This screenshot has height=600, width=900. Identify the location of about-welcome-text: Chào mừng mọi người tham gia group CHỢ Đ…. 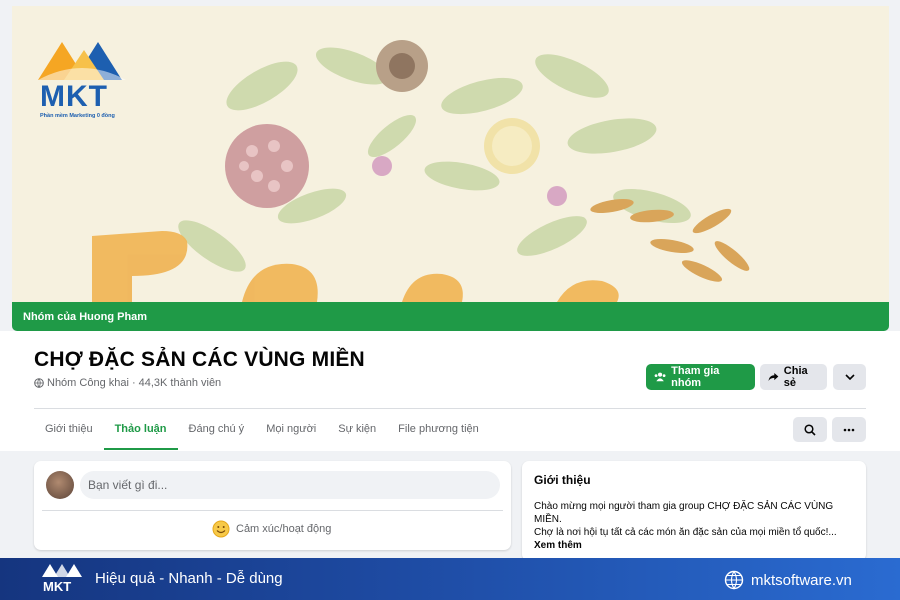
(684, 513).